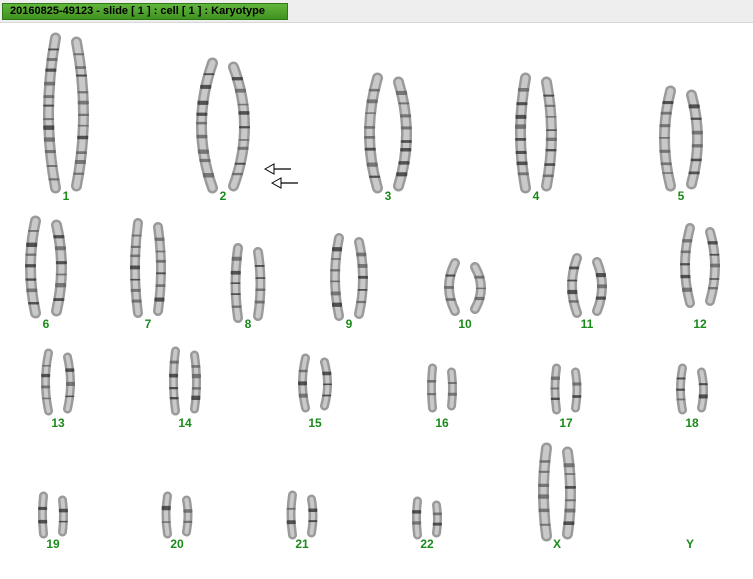 This screenshot has width=753, height=579. I want to click on chromosome-label-11: 11, so click(587, 324).